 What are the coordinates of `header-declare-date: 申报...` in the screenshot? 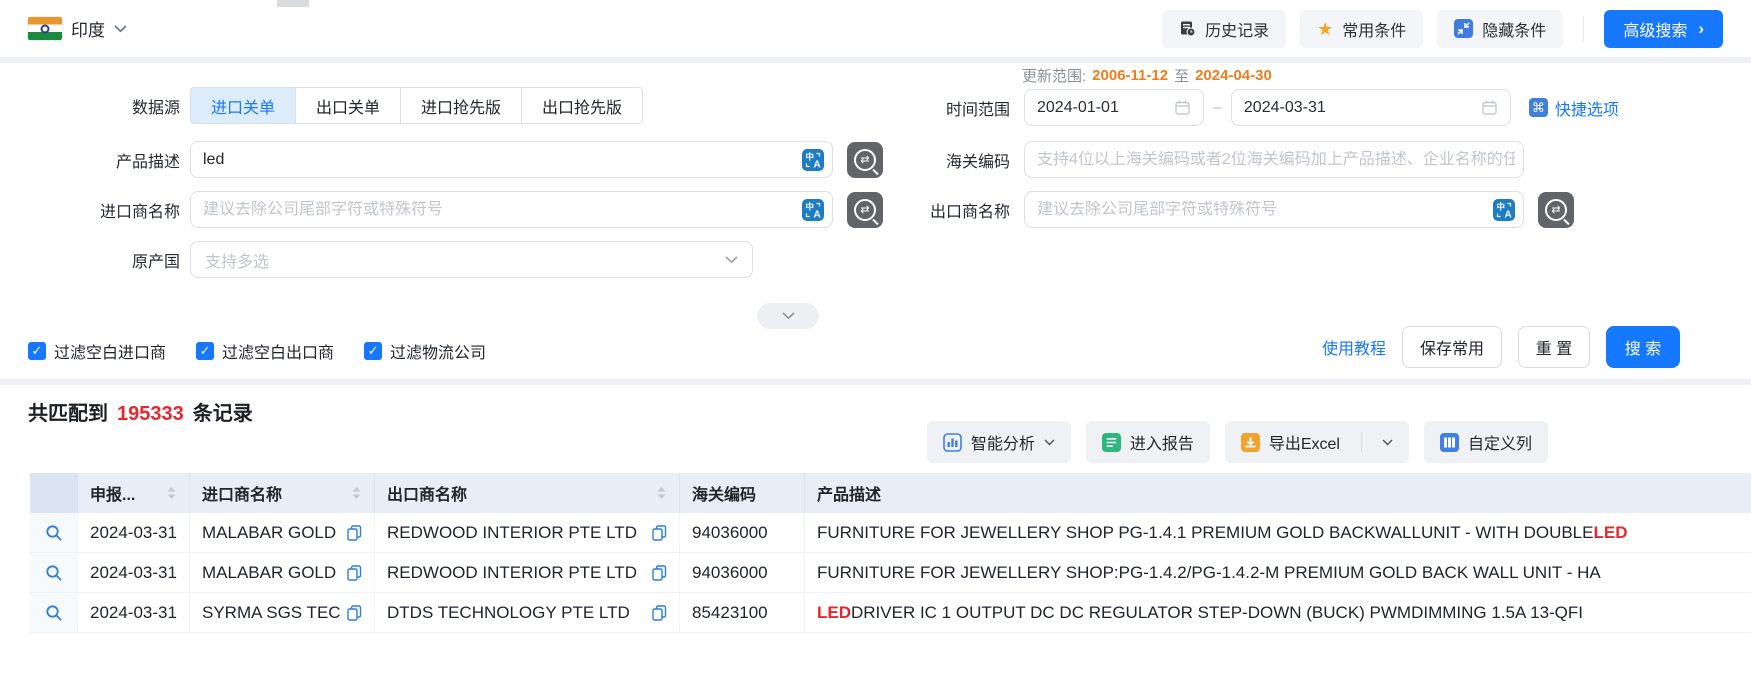 It's located at (134, 493).